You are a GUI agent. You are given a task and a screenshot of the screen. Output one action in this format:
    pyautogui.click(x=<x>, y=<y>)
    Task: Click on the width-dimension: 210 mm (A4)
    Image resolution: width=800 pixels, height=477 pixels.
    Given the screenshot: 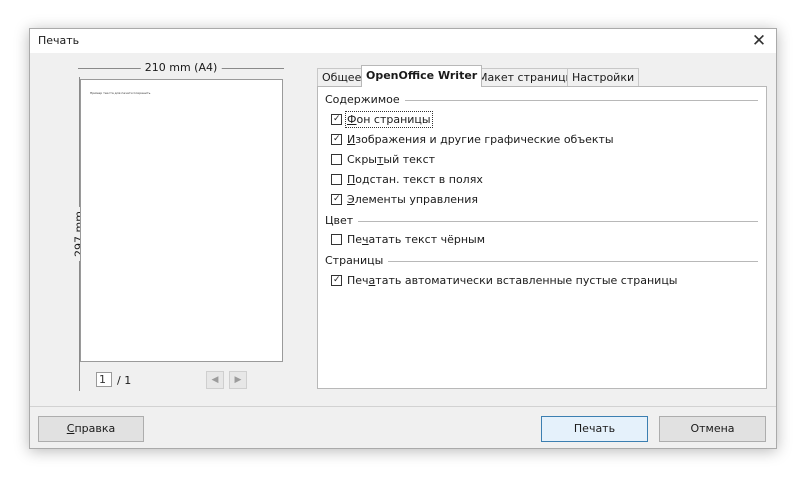 What is the action you would take?
    pyautogui.click(x=181, y=68)
    